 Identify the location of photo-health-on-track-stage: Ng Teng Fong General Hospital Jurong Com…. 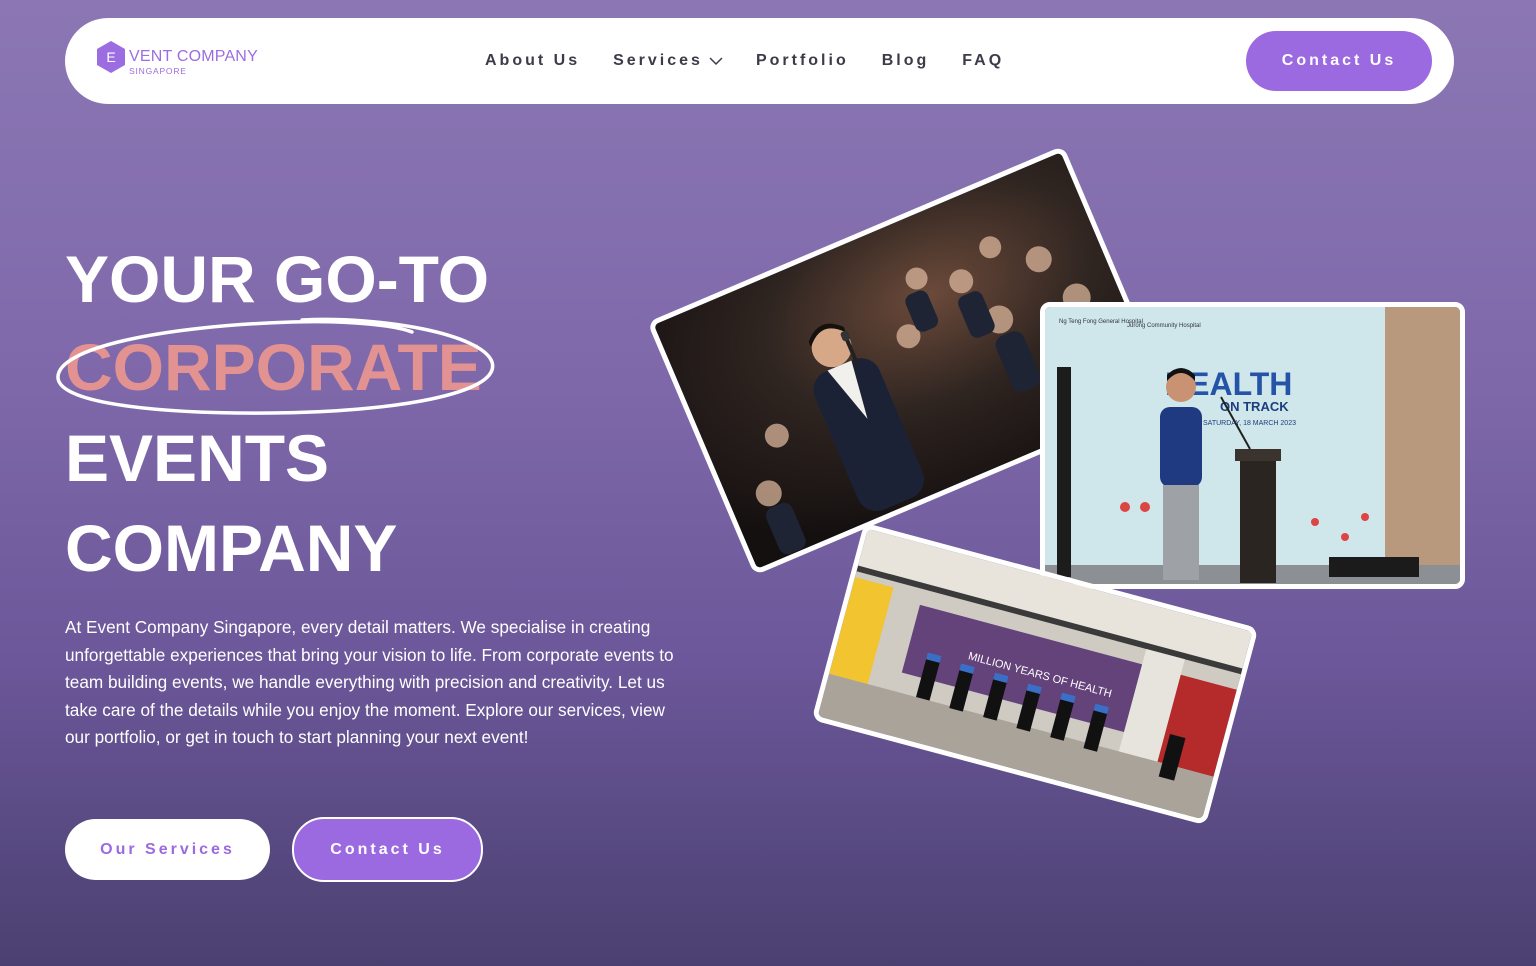
(1252, 445).